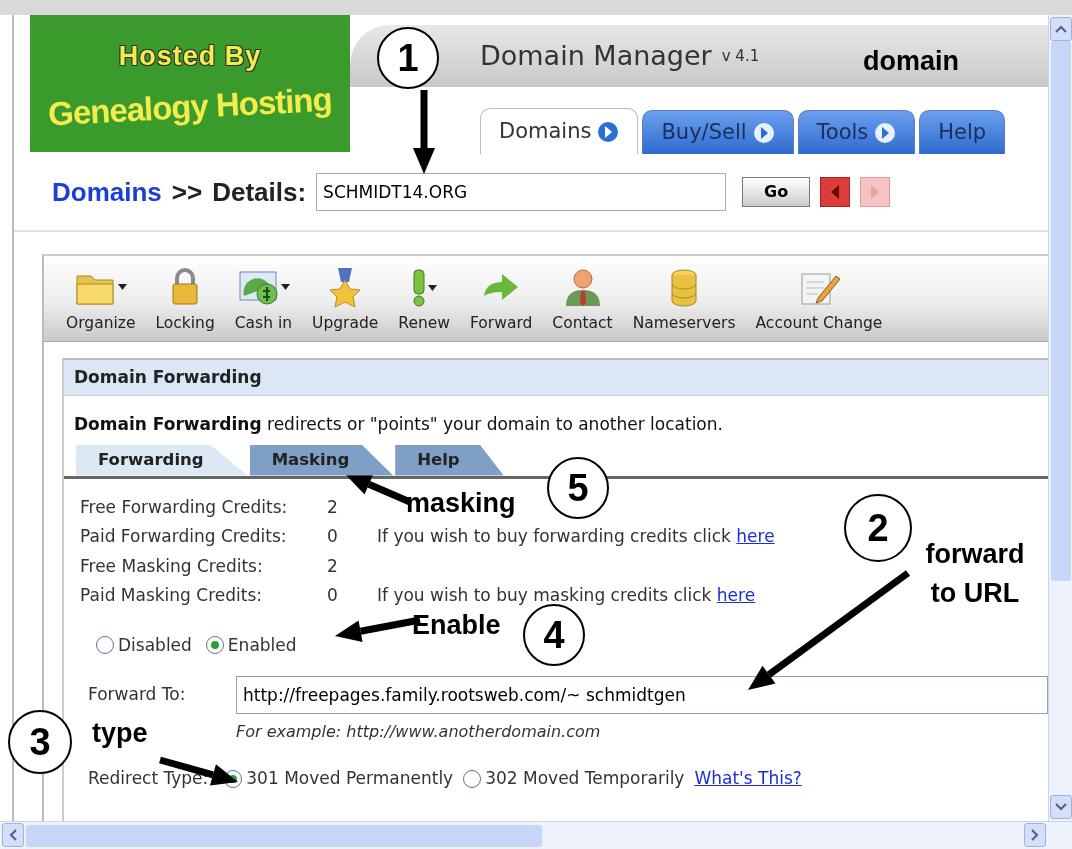  What do you see at coordinates (148, 778) in the screenshot?
I see `redirect-type-label: Redirect Type:` at bounding box center [148, 778].